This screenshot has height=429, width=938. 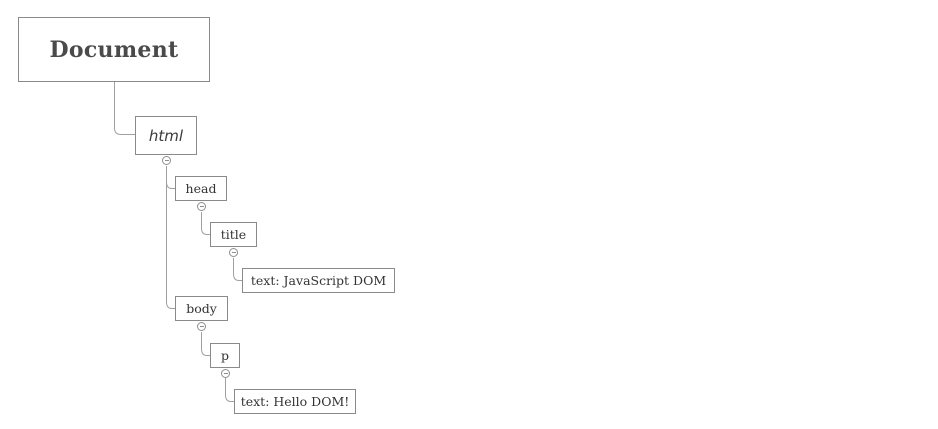 I want to click on head-collapse-icon, so click(x=201, y=206).